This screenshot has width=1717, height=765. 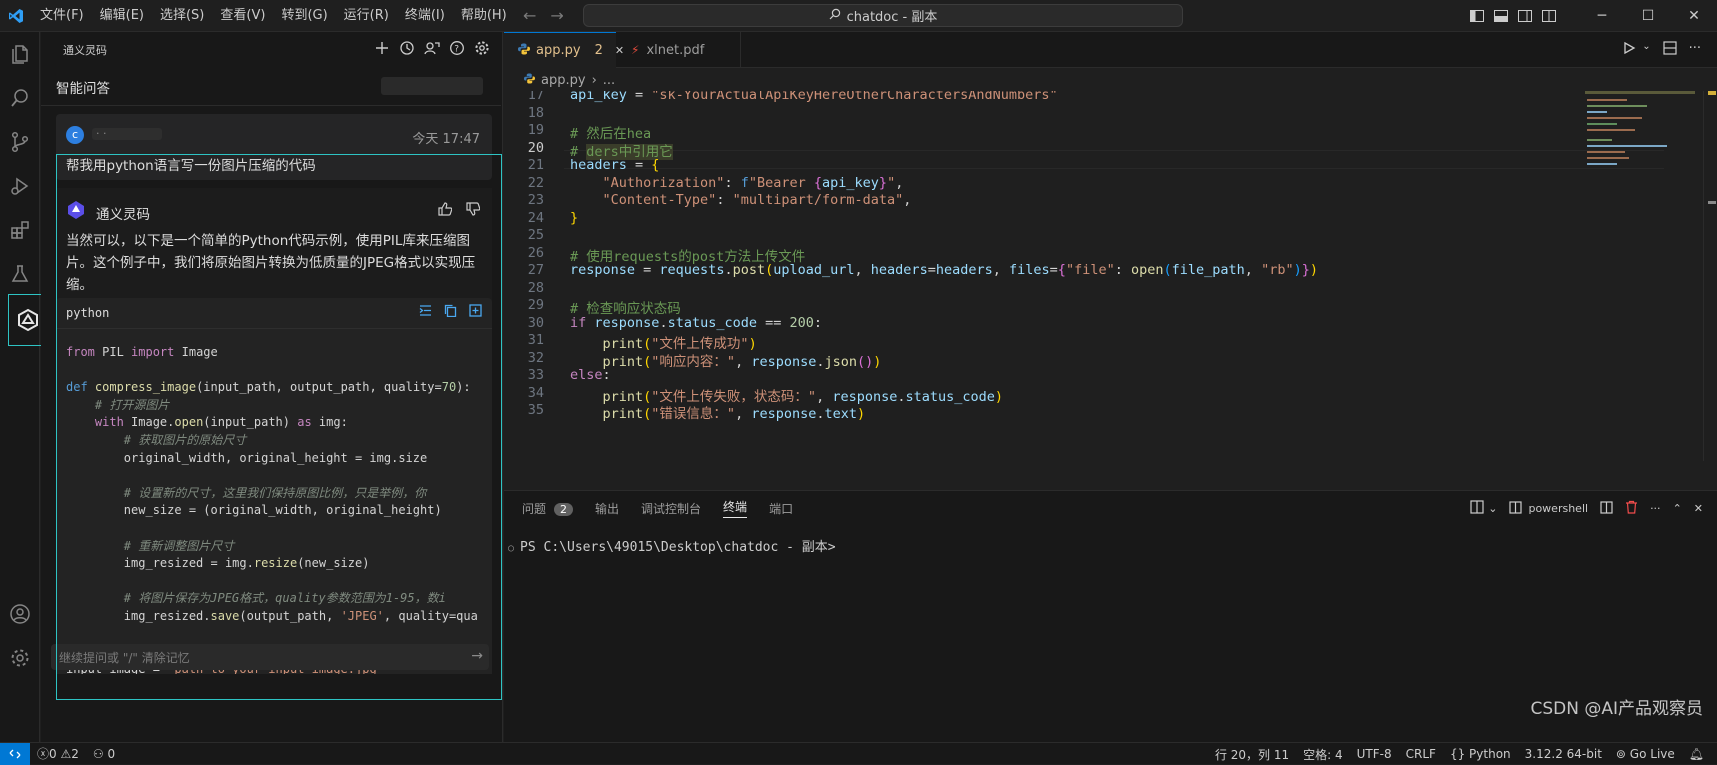 I want to click on code-token: # 打开源图片, so click(x=132, y=404).